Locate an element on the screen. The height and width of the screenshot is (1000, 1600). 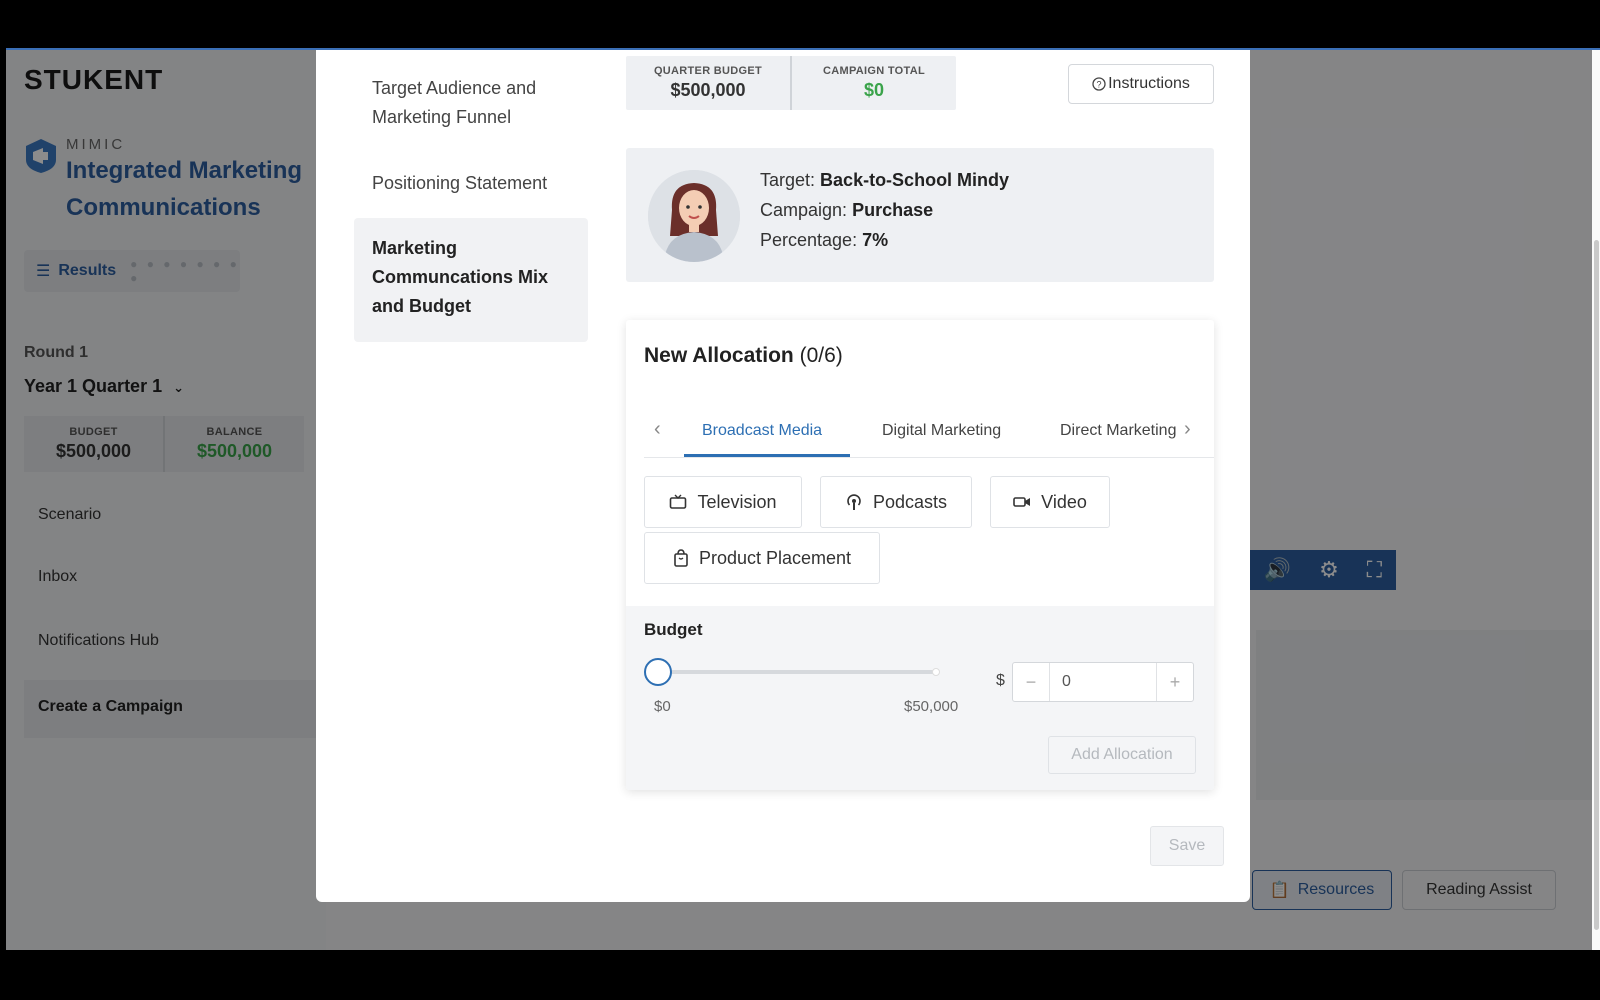
decrement-button: − is located at coordinates (1031, 682).